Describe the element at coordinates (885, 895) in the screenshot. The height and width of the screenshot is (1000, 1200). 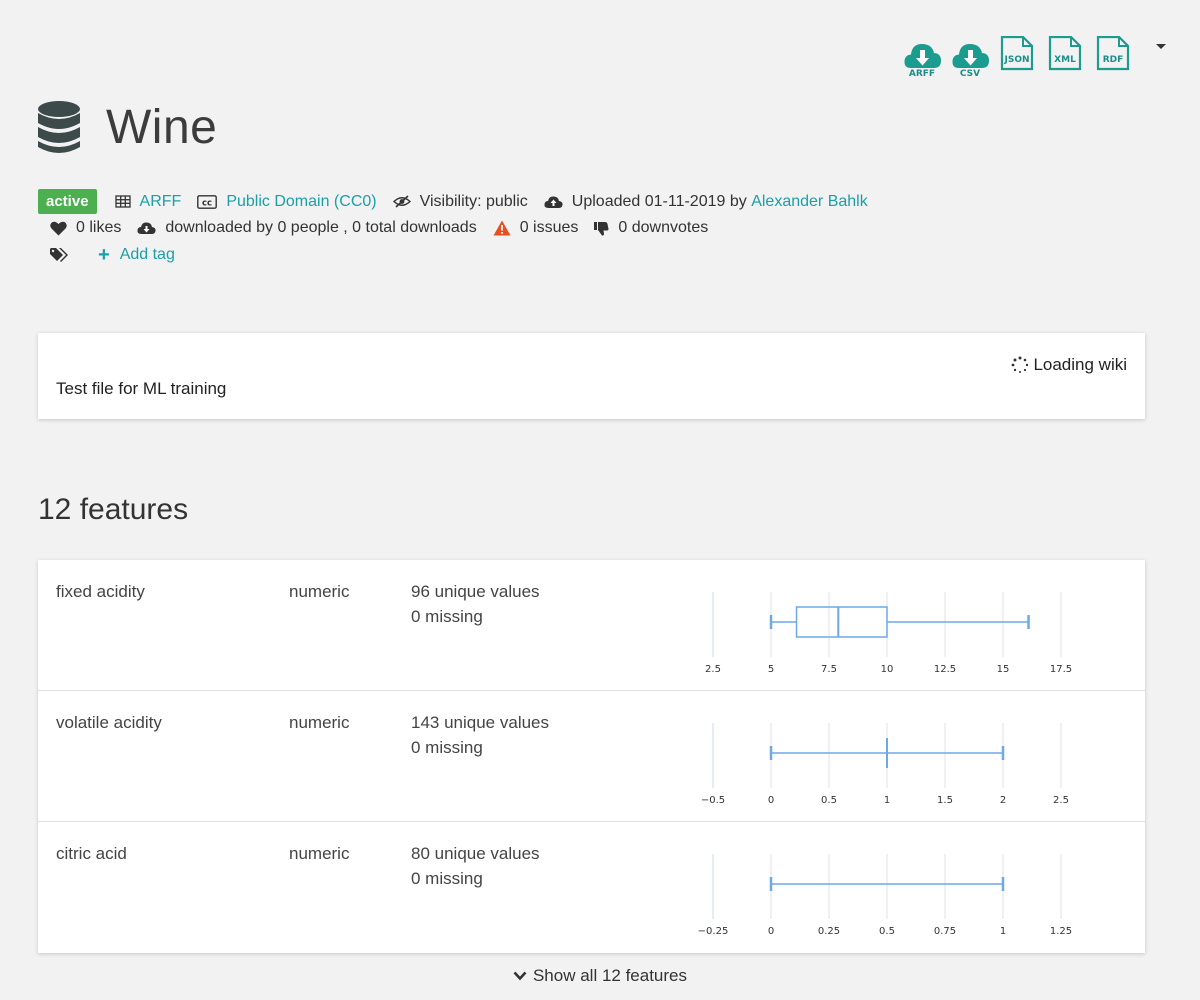
I see `boxplot-chart: −0.25 0 0.25 0.5 0.75 1 1.25` at that location.